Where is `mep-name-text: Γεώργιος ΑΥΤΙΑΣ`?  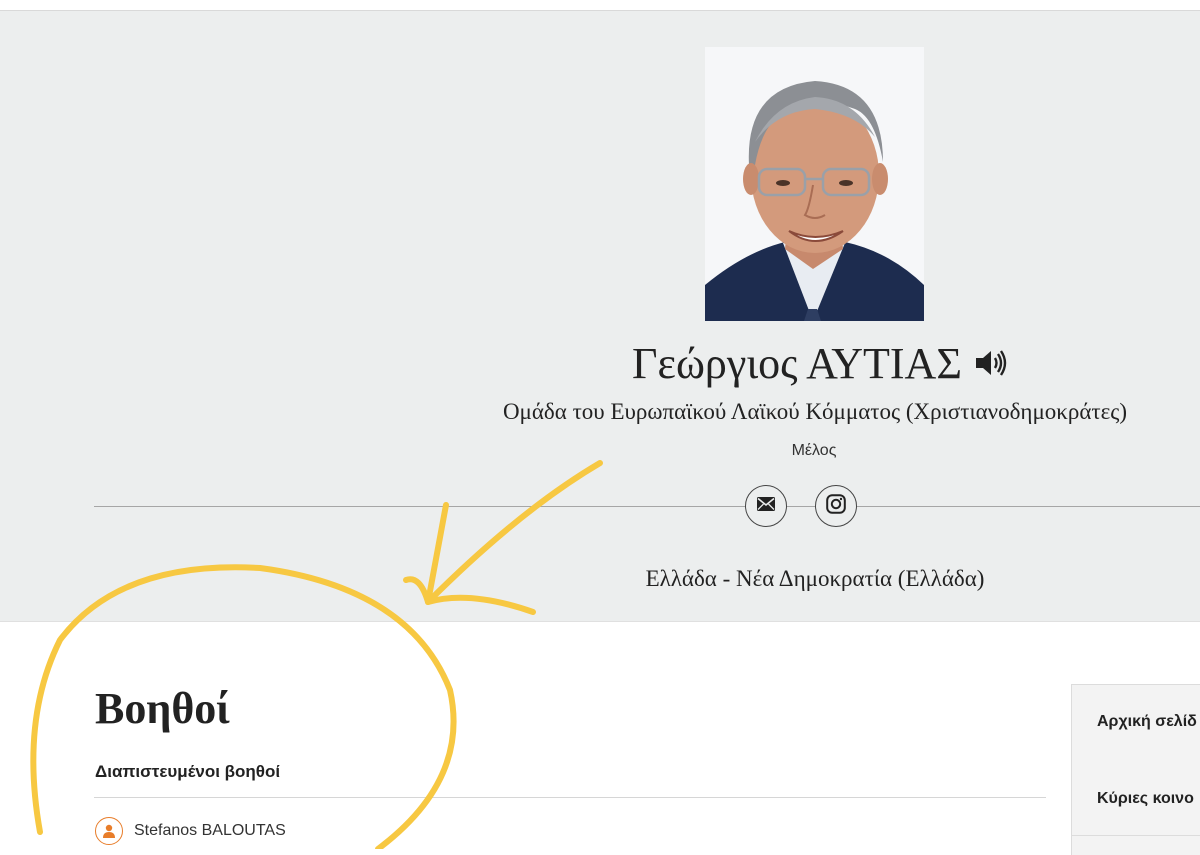
mep-name-text: Γεώργιος ΑΥΤΙΑΣ is located at coordinates (797, 363).